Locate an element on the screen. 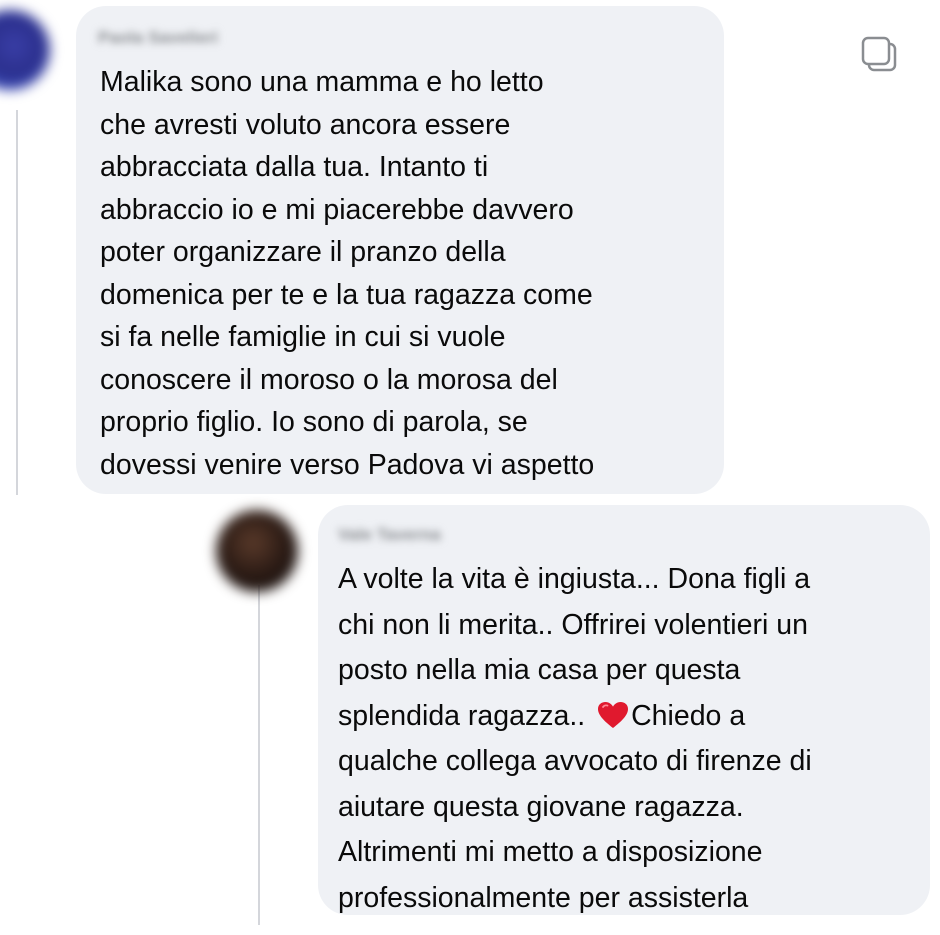 This screenshot has width=940, height=935. heart-emoji is located at coordinates (613, 714).